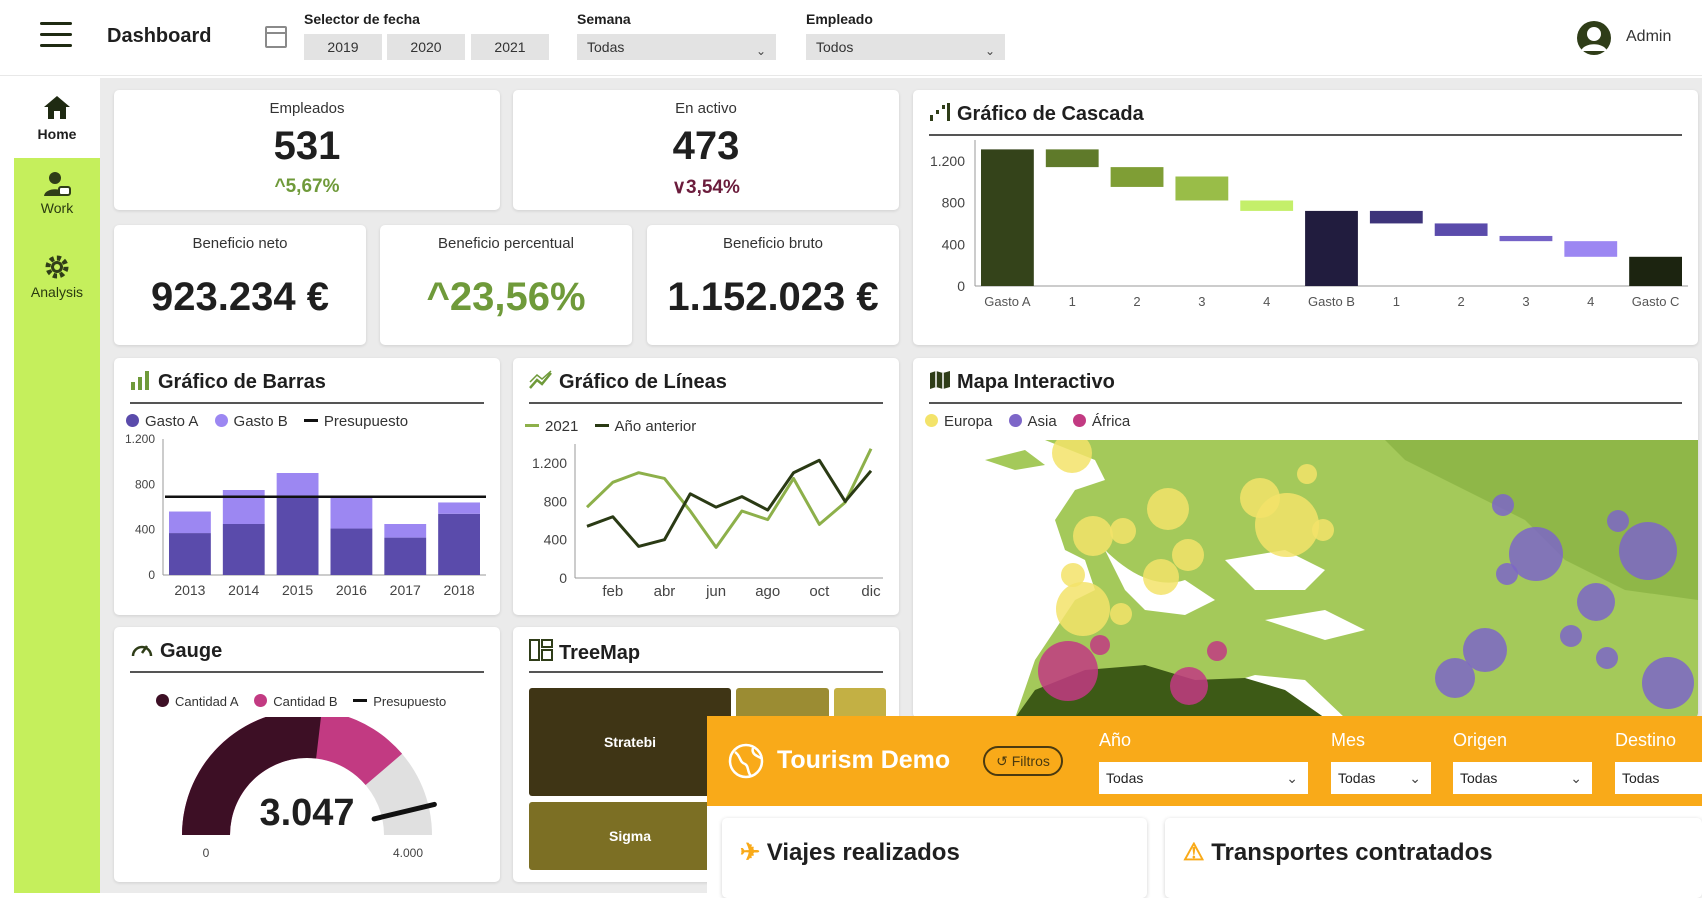 This screenshot has height=898, width=1702. What do you see at coordinates (240, 243) in the screenshot?
I see `kpi-title: Beneficio neto` at bounding box center [240, 243].